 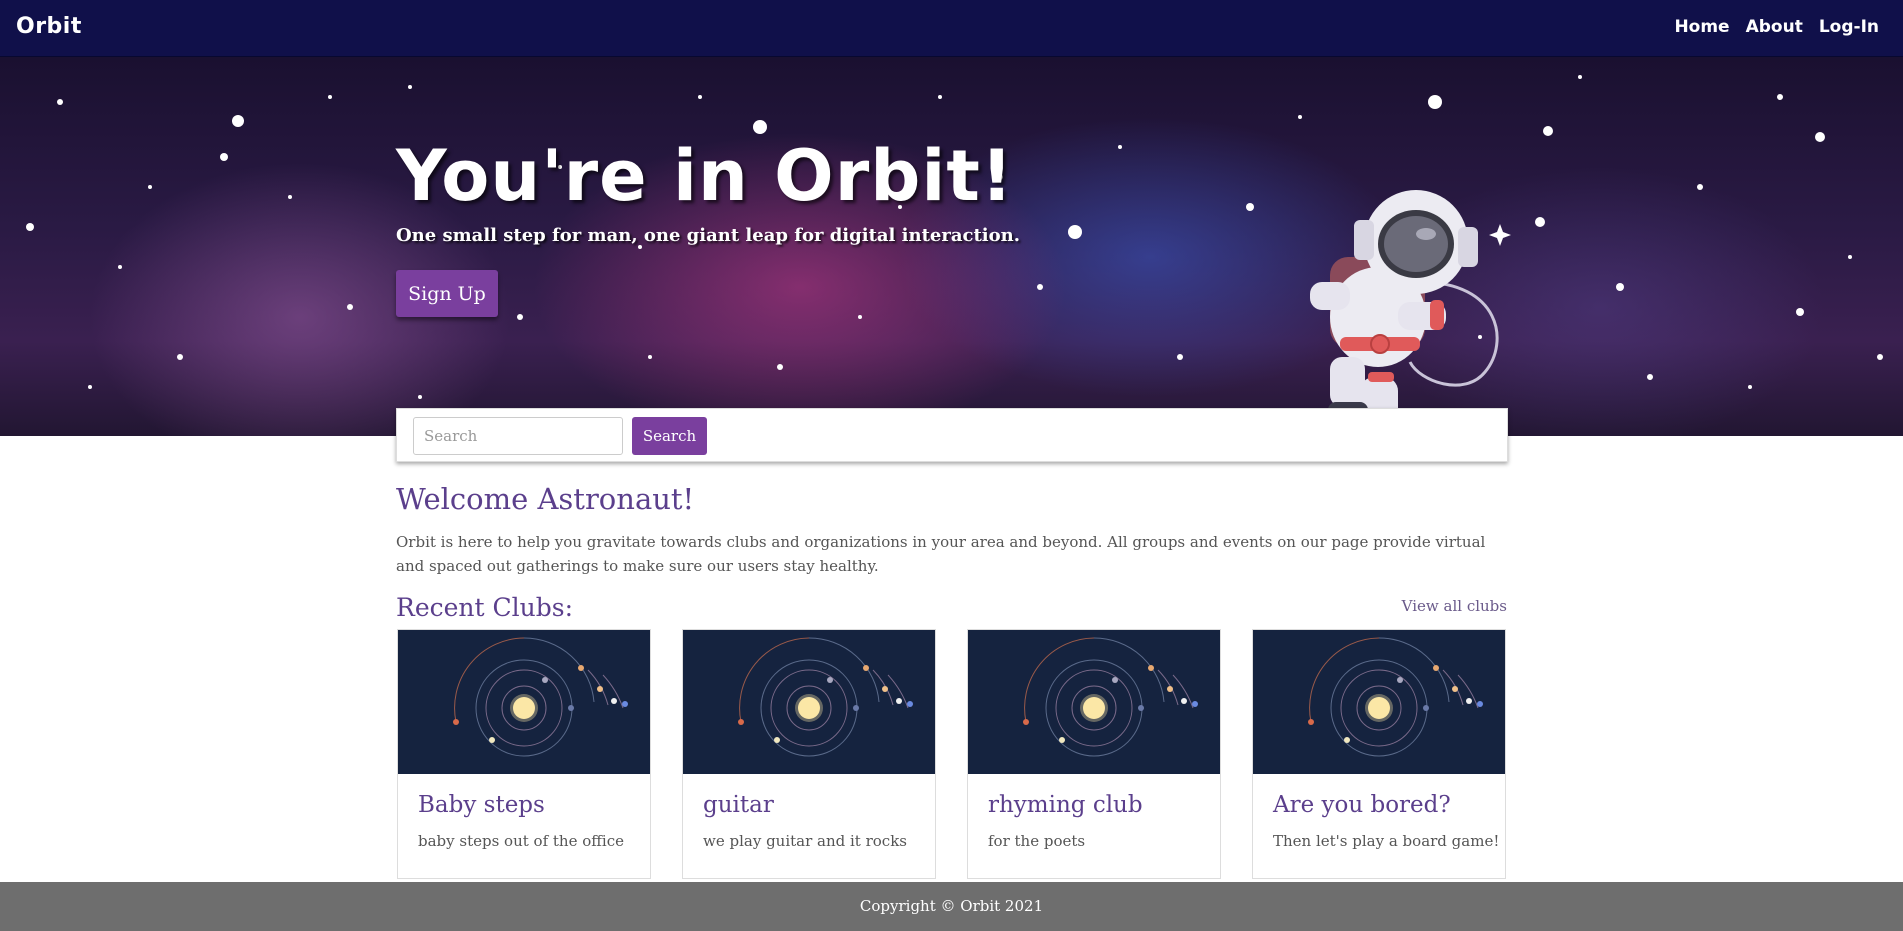 What do you see at coordinates (738, 805) in the screenshot?
I see `club-title: guitar` at bounding box center [738, 805].